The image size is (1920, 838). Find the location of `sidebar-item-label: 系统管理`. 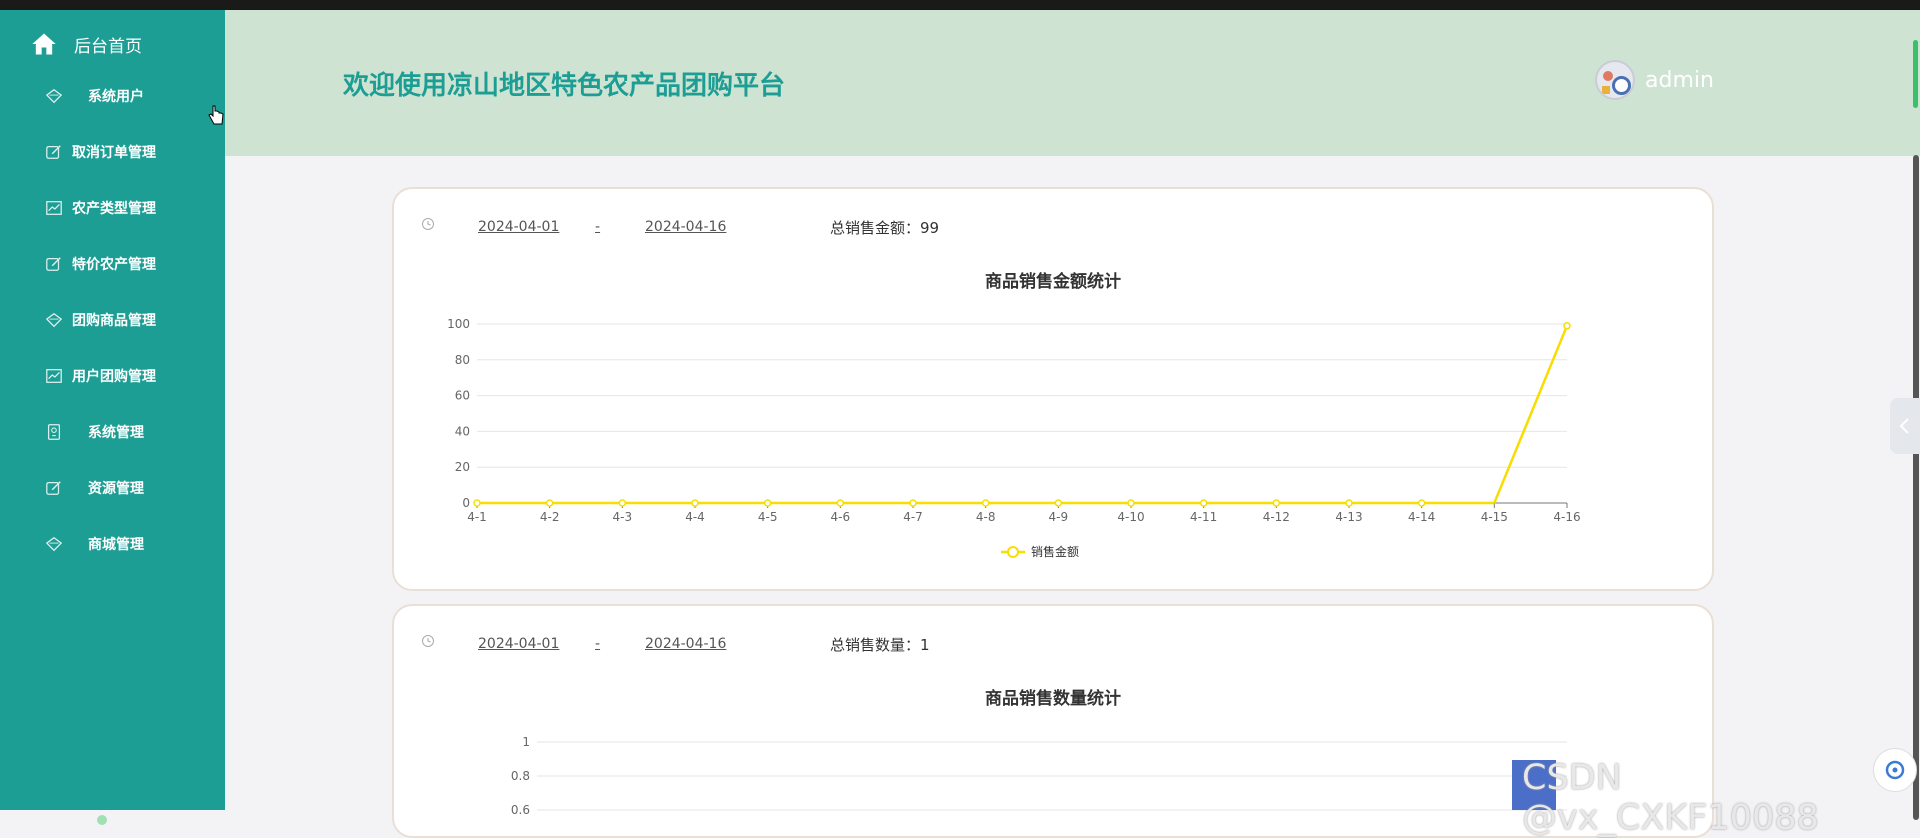

sidebar-item-label: 系统管理 is located at coordinates (116, 433).